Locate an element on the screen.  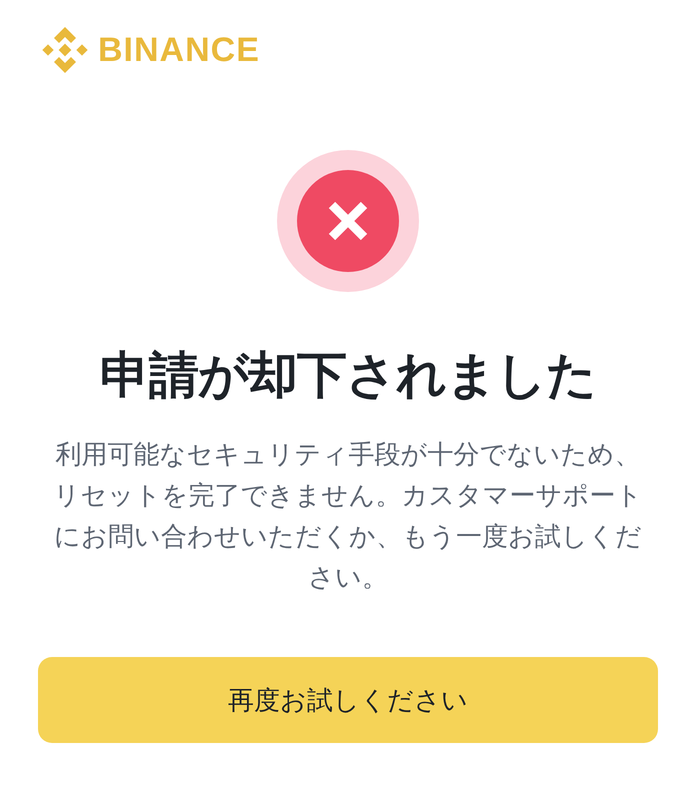
logo-wordmark: BINANCE is located at coordinates (179, 50).